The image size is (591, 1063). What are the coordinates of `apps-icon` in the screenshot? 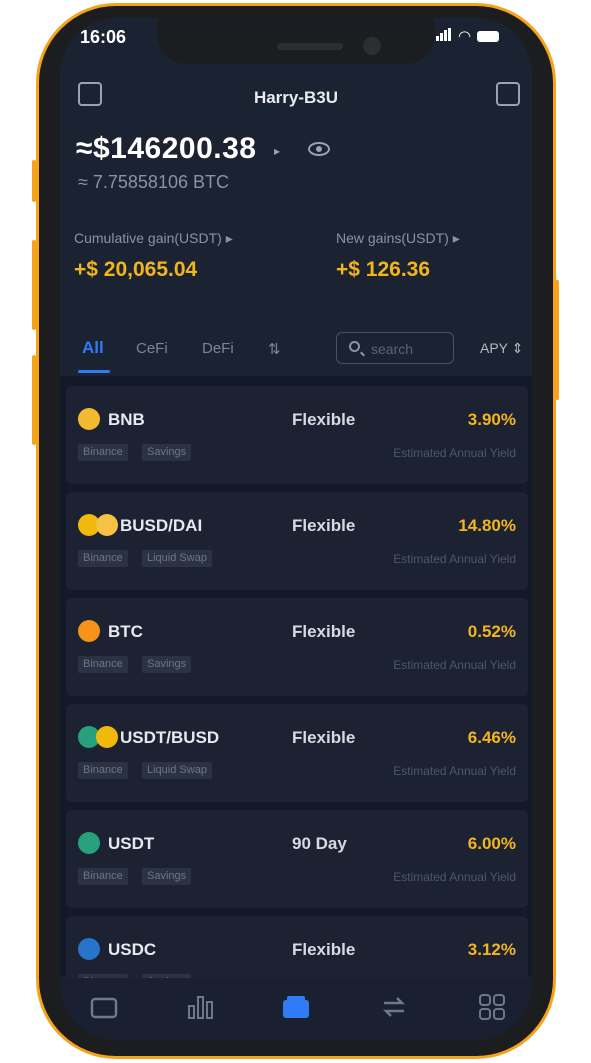 It's located at (492, 1007).